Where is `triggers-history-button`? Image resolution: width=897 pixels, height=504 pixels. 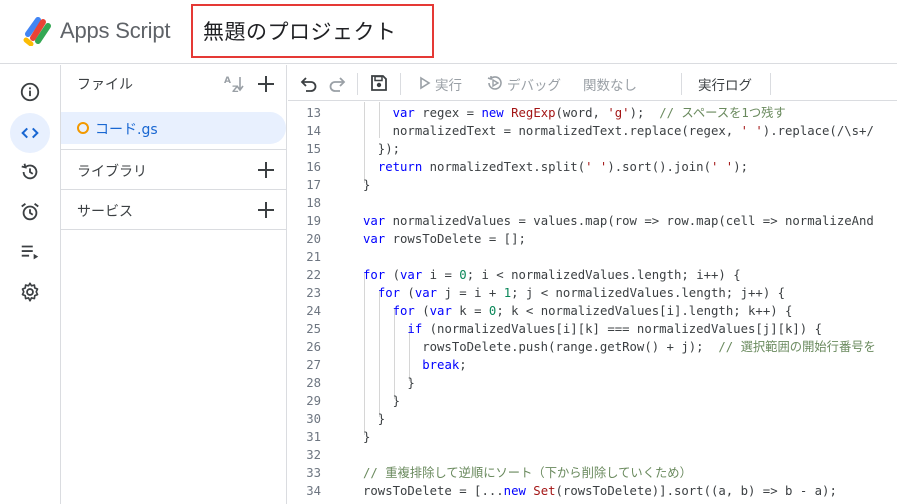
triggers-history-button is located at coordinates (30, 172).